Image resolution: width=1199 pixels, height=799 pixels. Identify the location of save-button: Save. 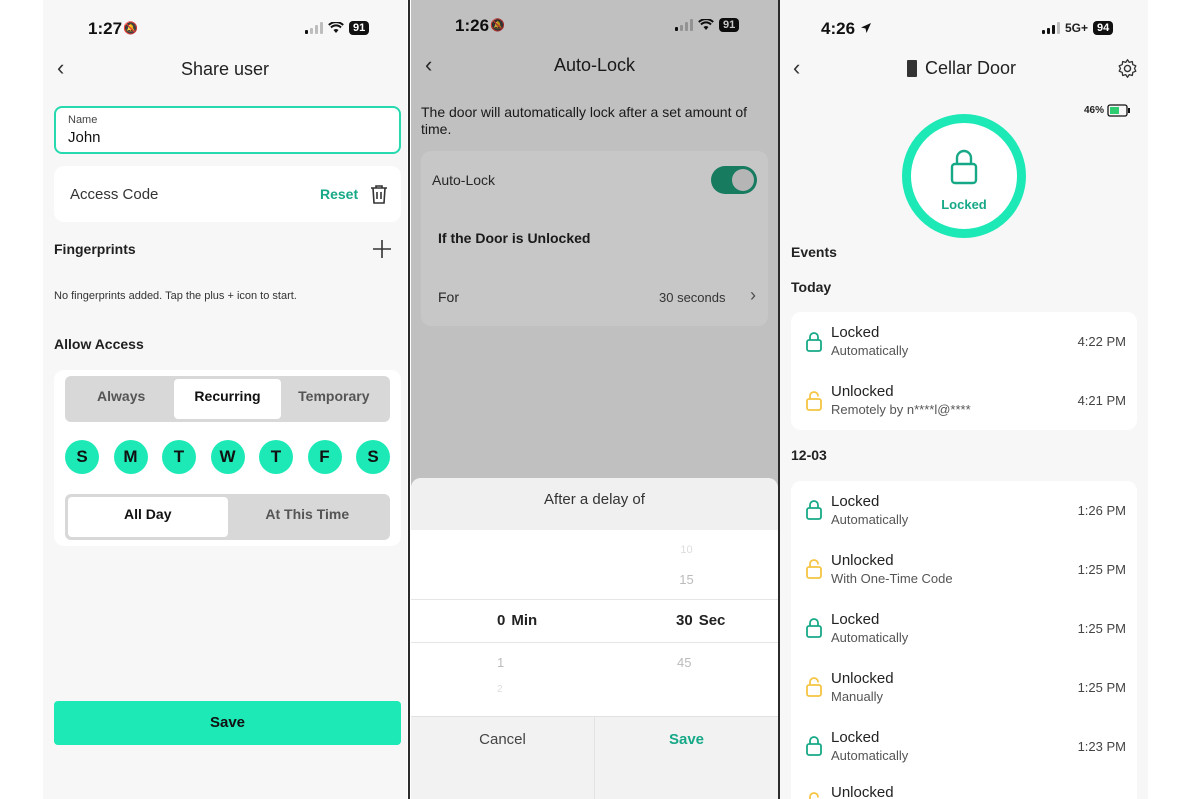
(227, 723).